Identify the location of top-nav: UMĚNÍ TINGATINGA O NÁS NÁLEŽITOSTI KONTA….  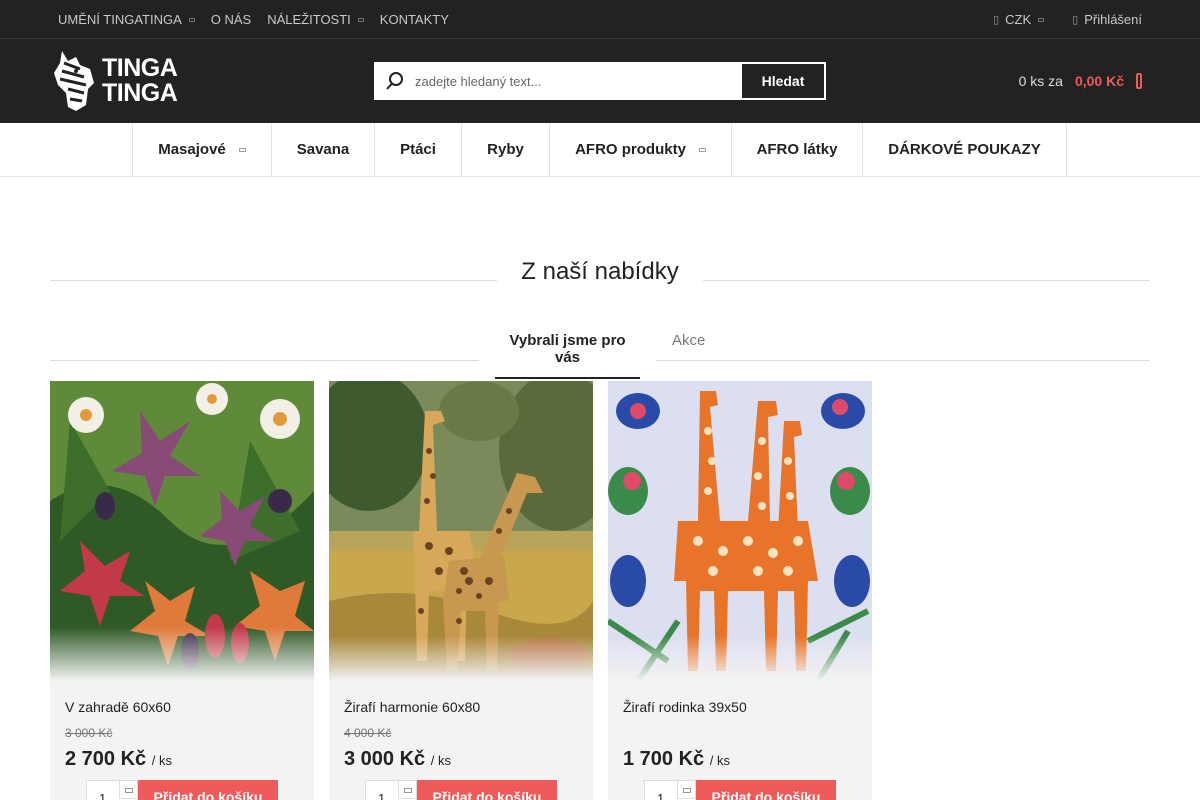
(261, 19).